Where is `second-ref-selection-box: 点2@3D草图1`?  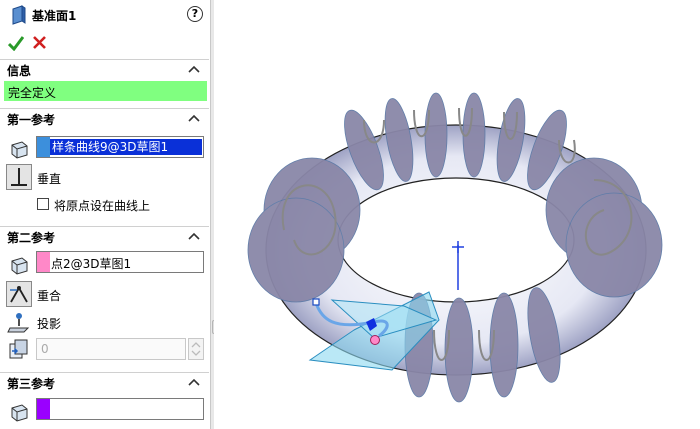
second-ref-selection-box: 点2@3D草图1 is located at coordinates (120, 262).